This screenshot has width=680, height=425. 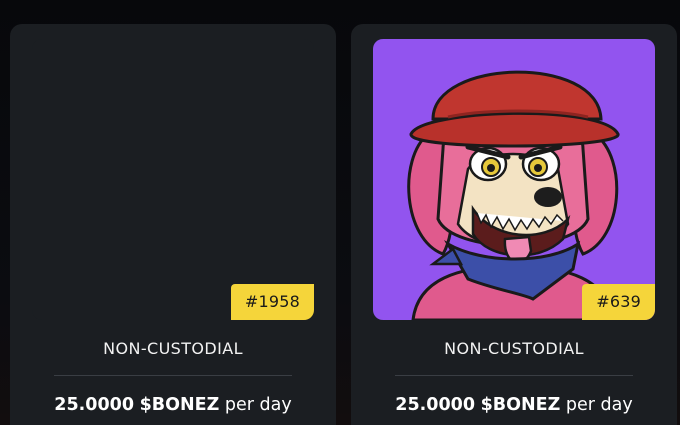 What do you see at coordinates (618, 302) in the screenshot?
I see `token-id-badge: #639` at bounding box center [618, 302].